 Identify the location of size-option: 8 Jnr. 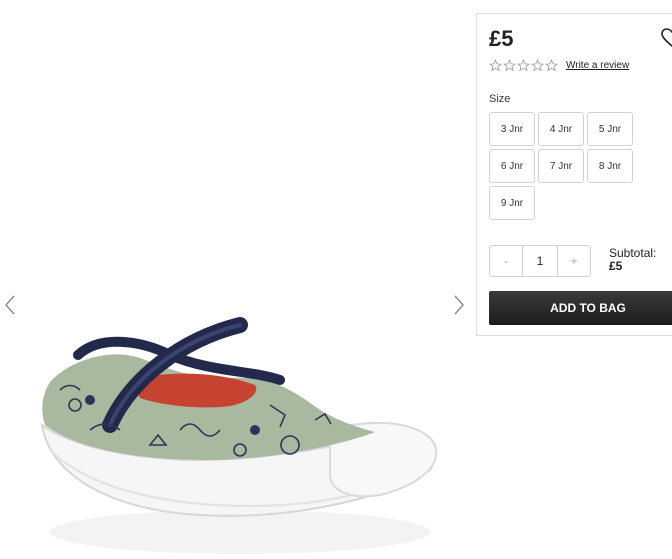
(610, 166).